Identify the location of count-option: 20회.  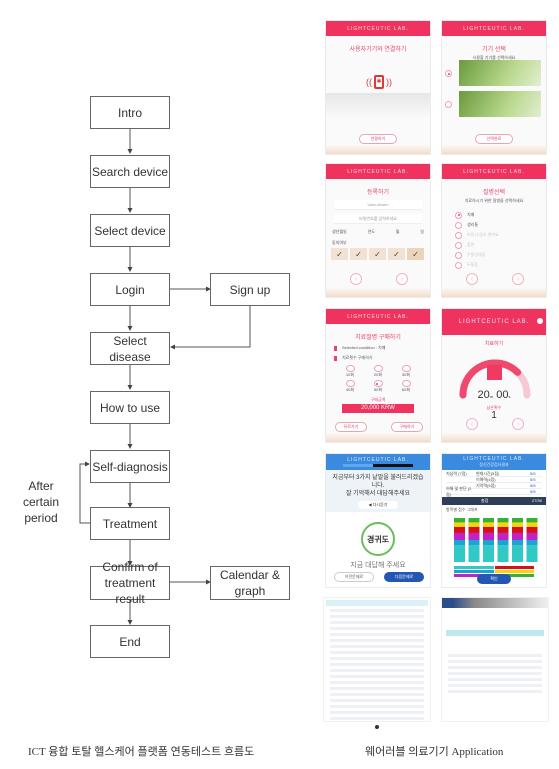
(378, 371).